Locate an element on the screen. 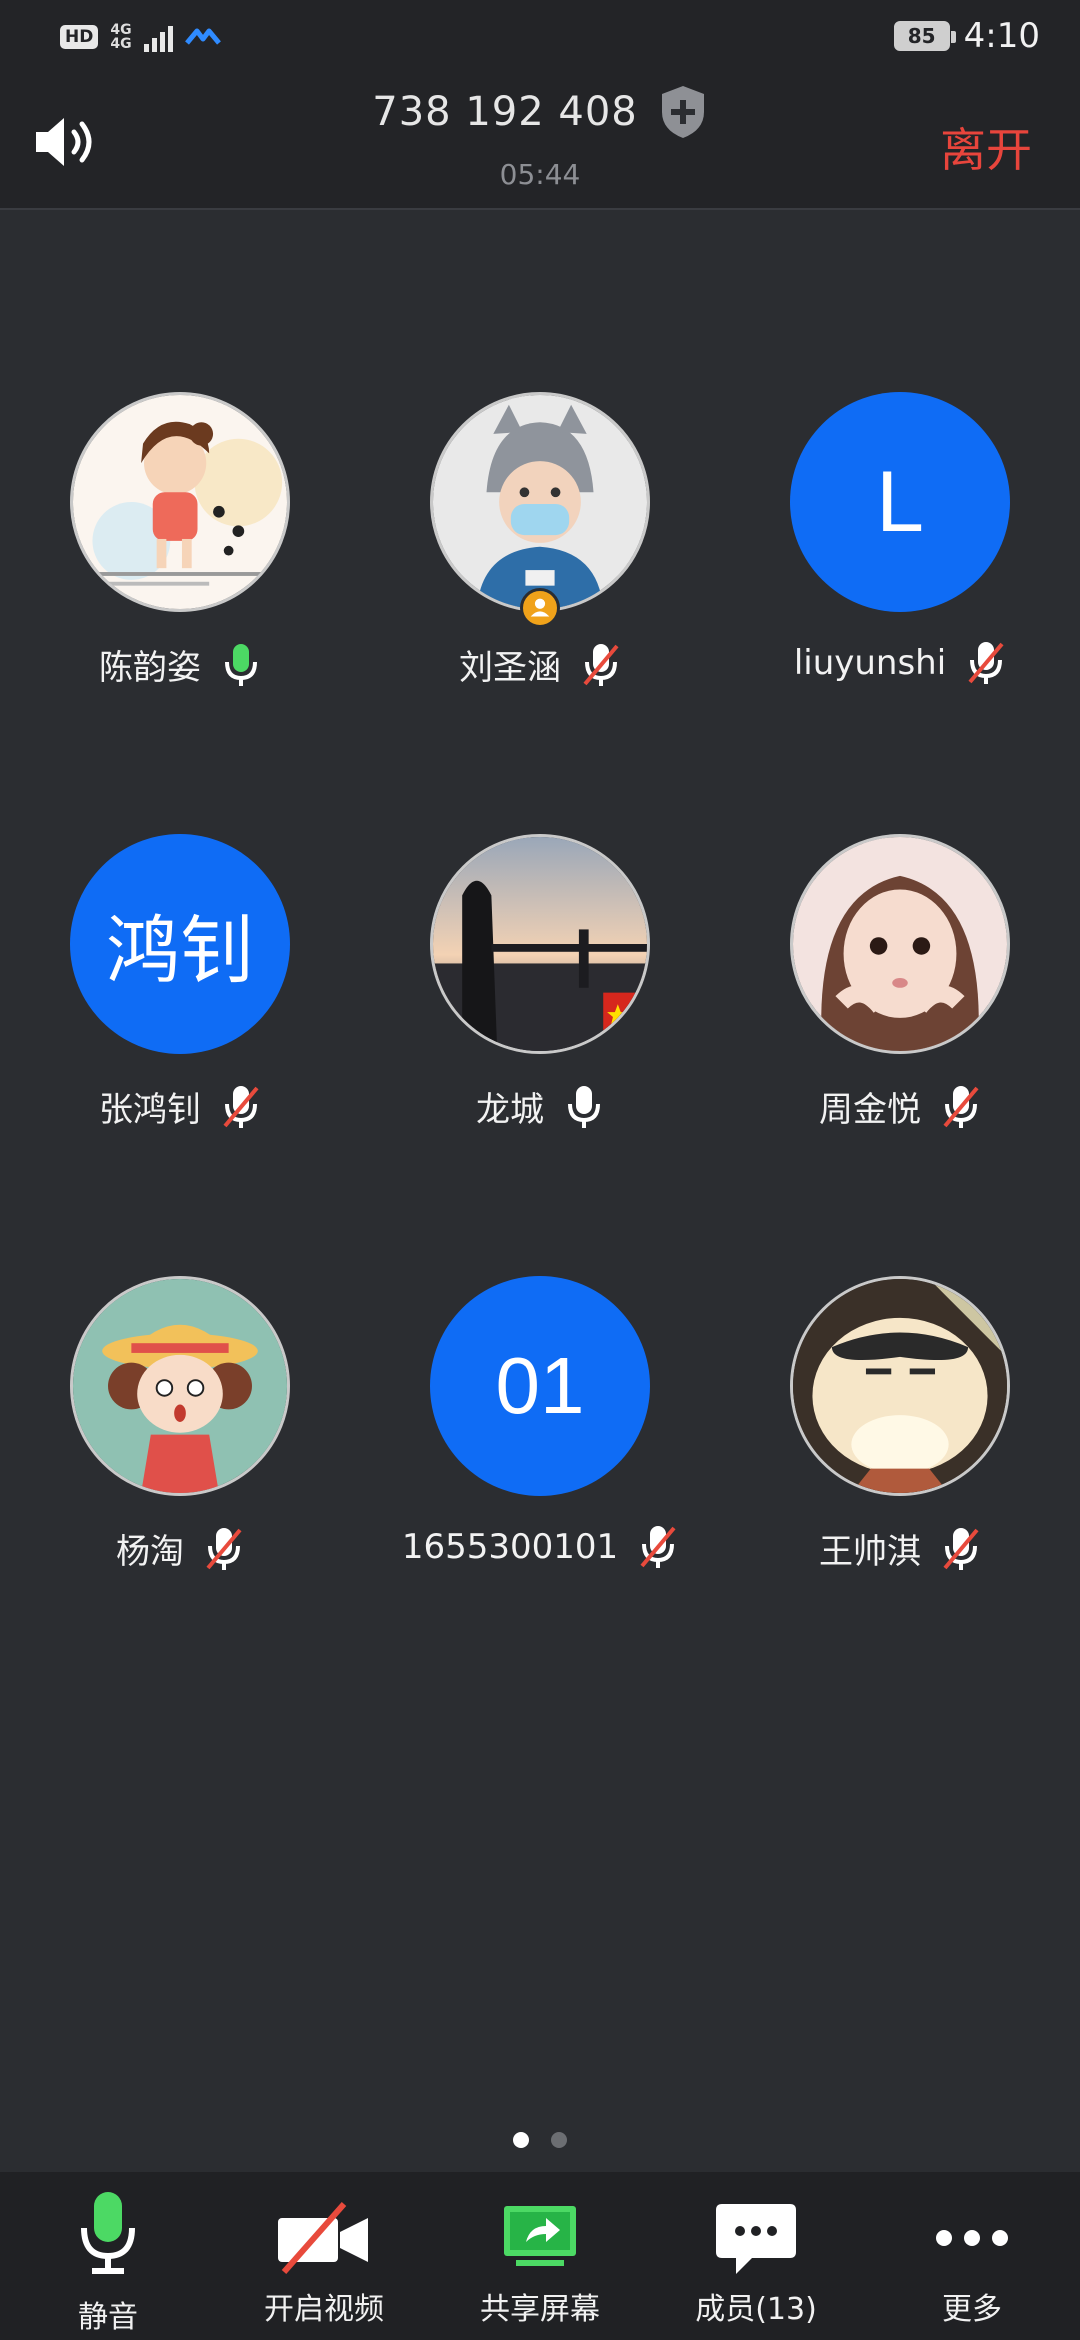  participant-tile: 龙城 is located at coordinates (540, 984).